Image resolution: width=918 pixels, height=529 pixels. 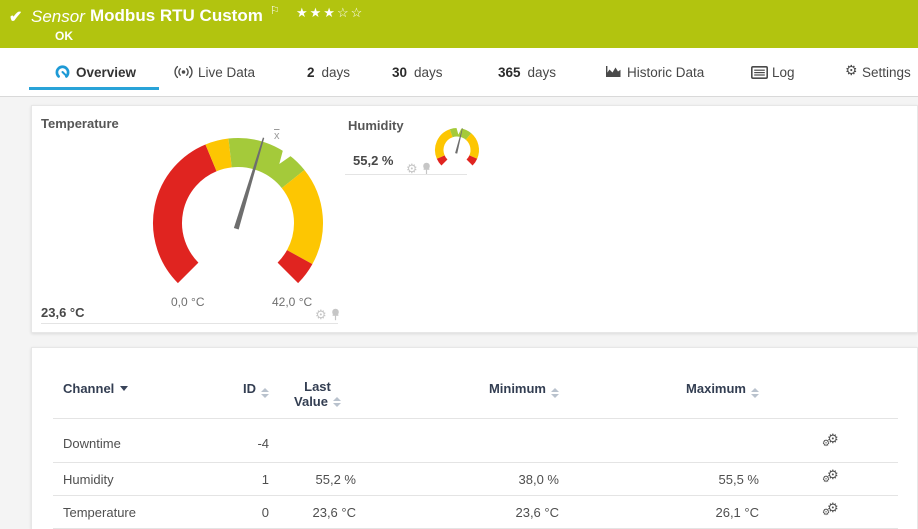 What do you see at coordinates (235, 395) in the screenshot?
I see `column-header-id: ID` at bounding box center [235, 395].